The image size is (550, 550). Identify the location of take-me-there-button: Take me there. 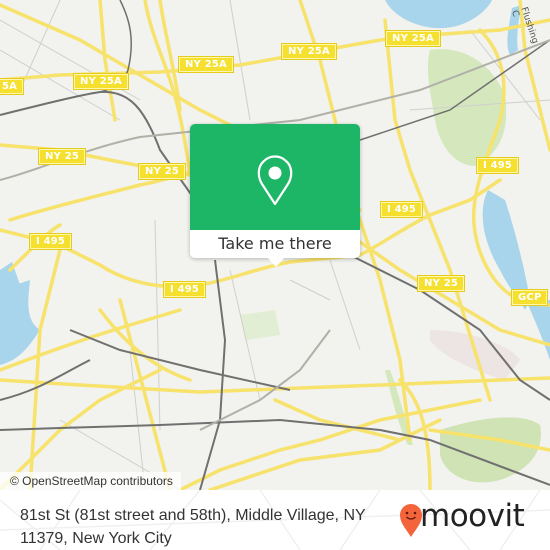
(275, 244).